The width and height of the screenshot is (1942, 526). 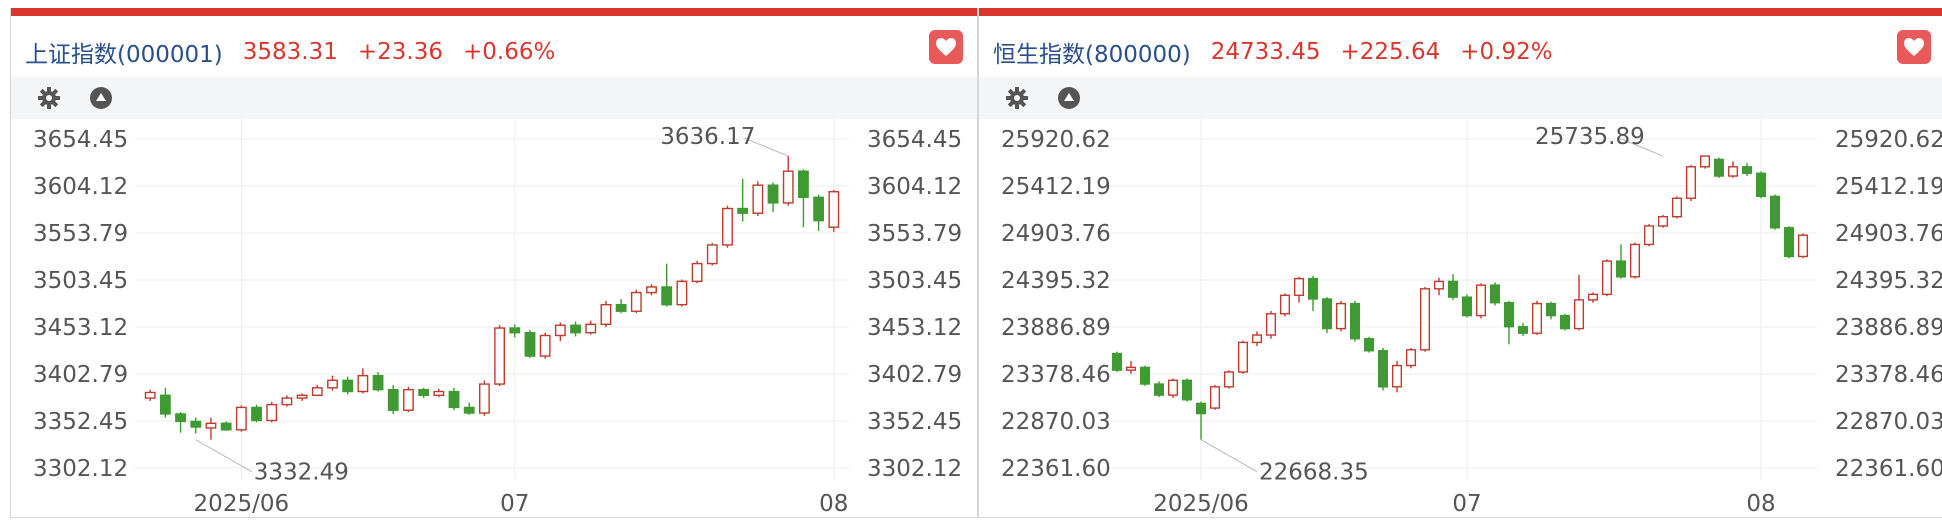 I want to click on index-name: 上证指数(000001), so click(x=124, y=52).